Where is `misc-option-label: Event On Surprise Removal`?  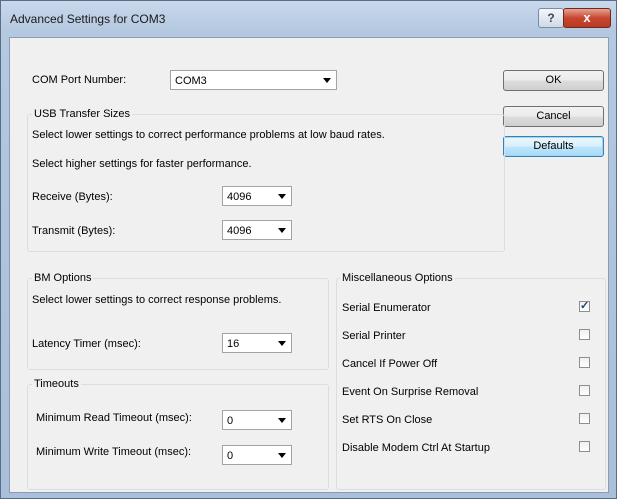 misc-option-label: Event On Surprise Removal is located at coordinates (410, 392).